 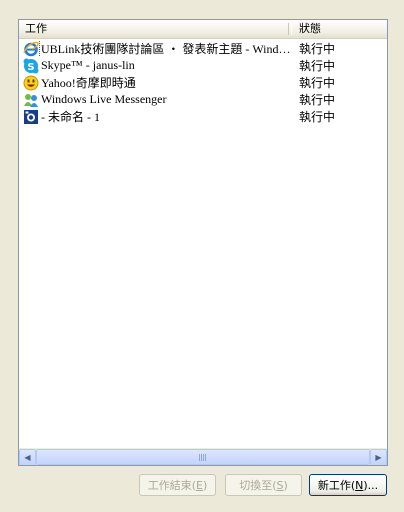 I want to click on task-label: - 未命名 - 1, so click(x=70, y=117).